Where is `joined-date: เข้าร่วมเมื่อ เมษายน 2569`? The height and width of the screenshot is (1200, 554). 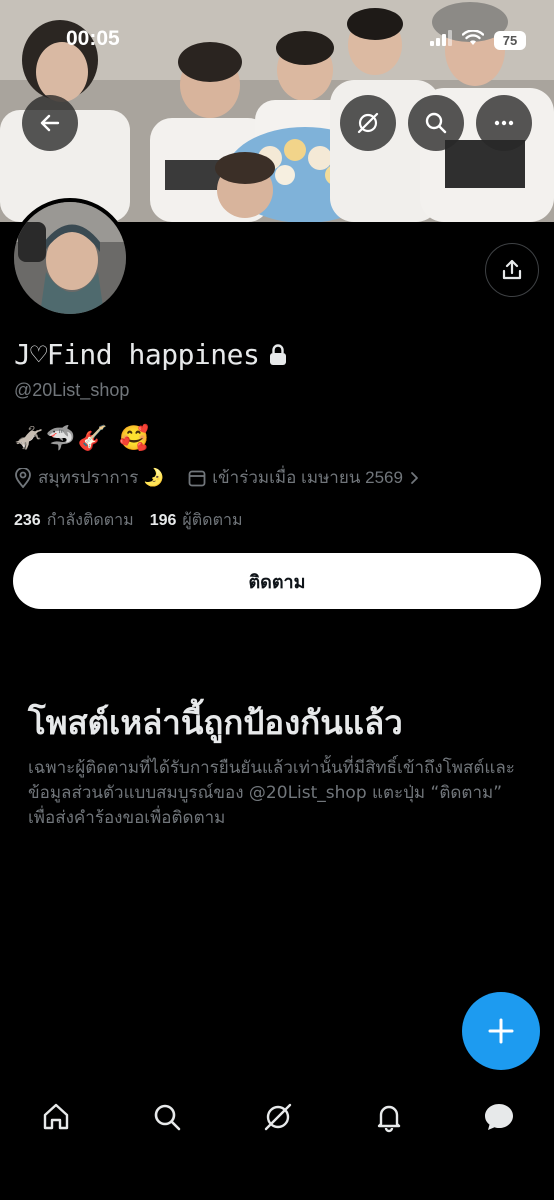
joined-date: เข้าร่วมเมื่อ เมษายน 2569 is located at coordinates (303, 477).